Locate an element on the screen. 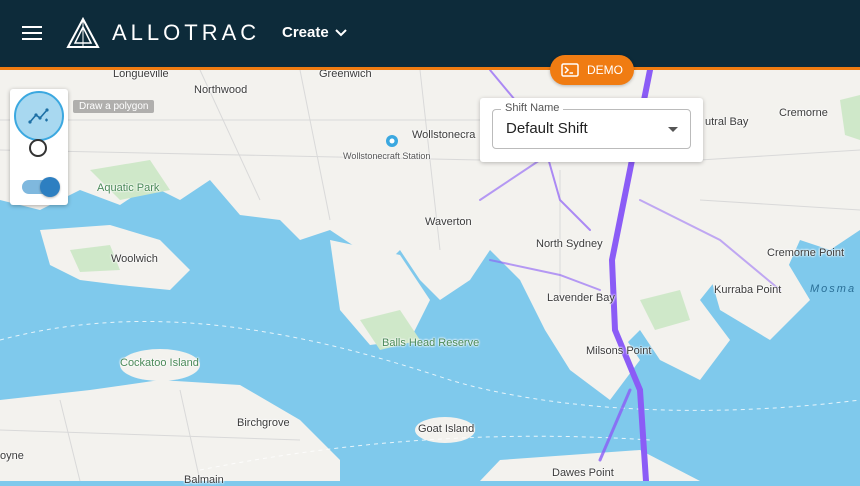 Image resolution: width=860 pixels, height=486 pixels. map-label-wollstonecraft: Wollstonecra is located at coordinates (444, 135).